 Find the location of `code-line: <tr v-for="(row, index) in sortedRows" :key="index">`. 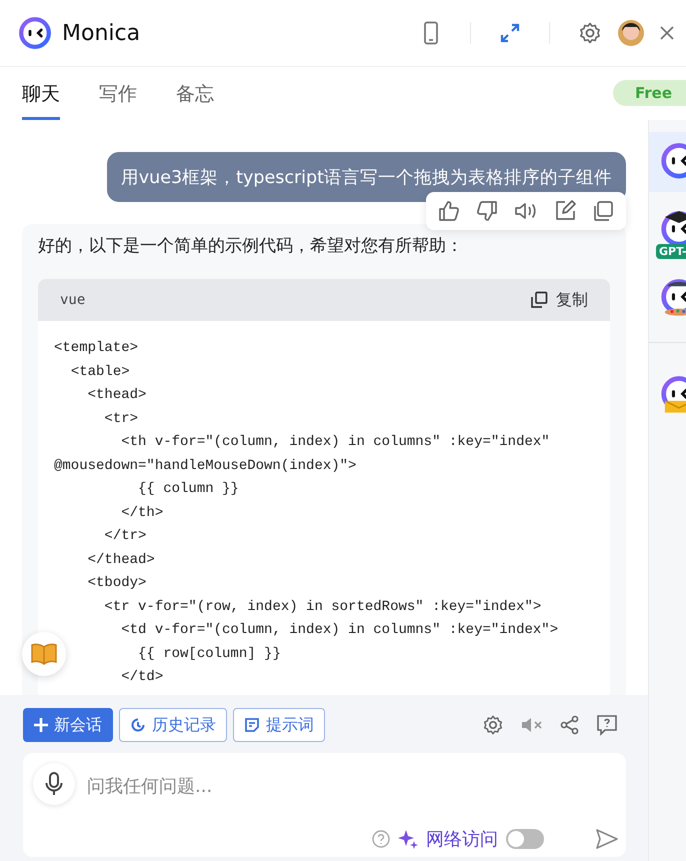

code-line: <tr v-for="(row, index) in sortedRows" :key="index"> is located at coordinates (322, 607).